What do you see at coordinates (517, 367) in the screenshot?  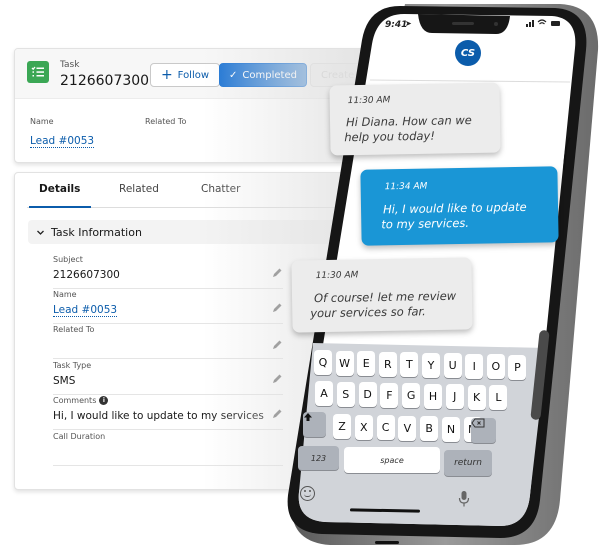 I see `key-p: P` at bounding box center [517, 367].